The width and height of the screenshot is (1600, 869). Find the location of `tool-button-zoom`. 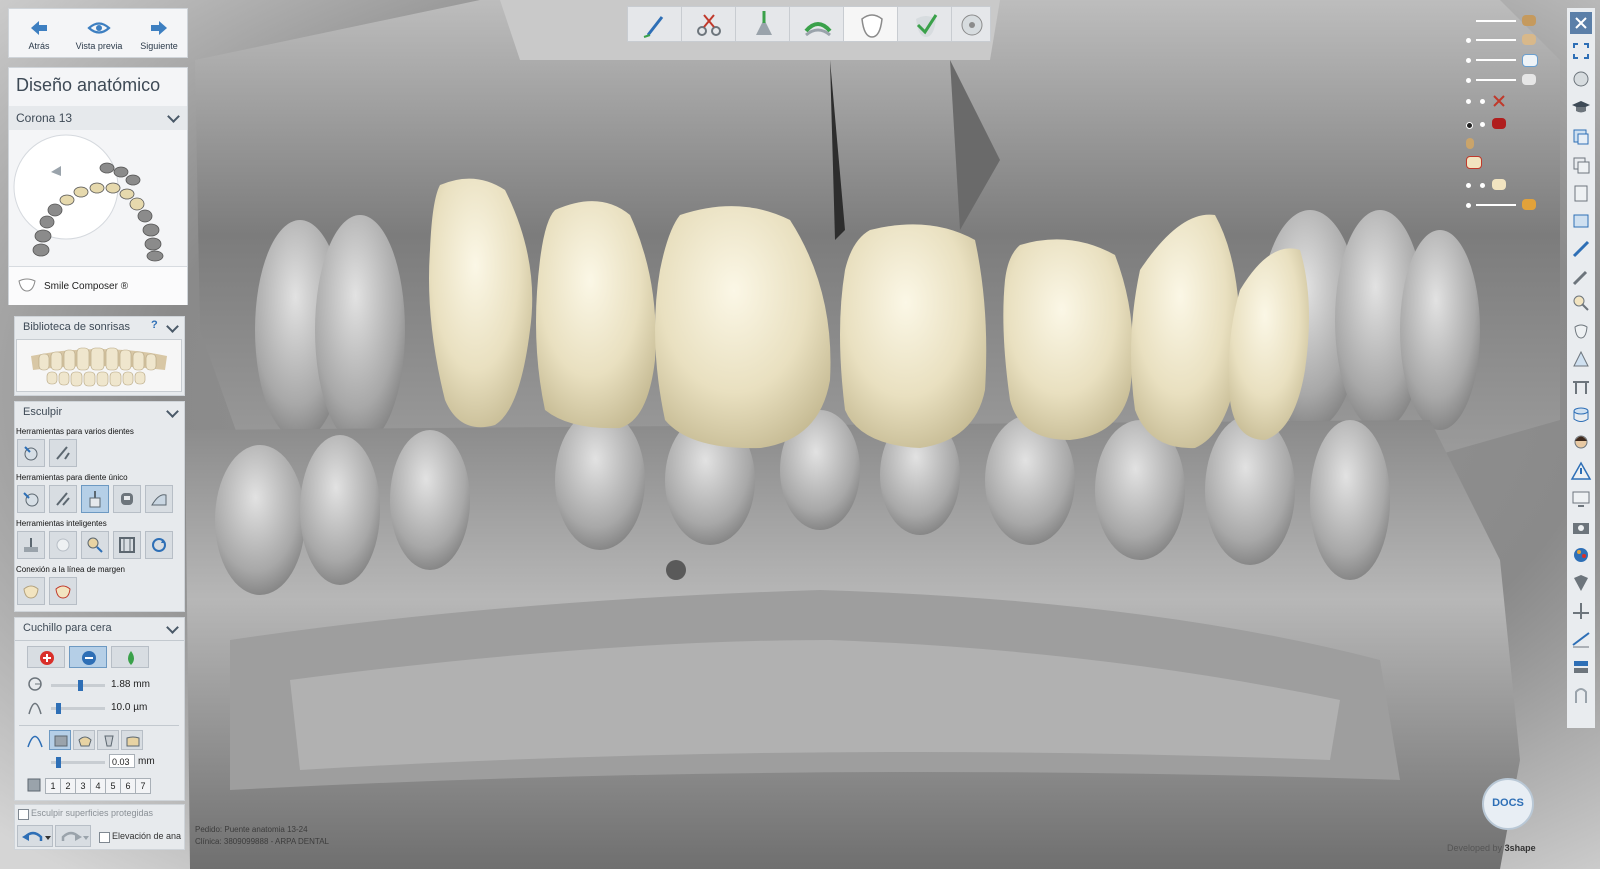

tool-button-zoom is located at coordinates (1581, 303).